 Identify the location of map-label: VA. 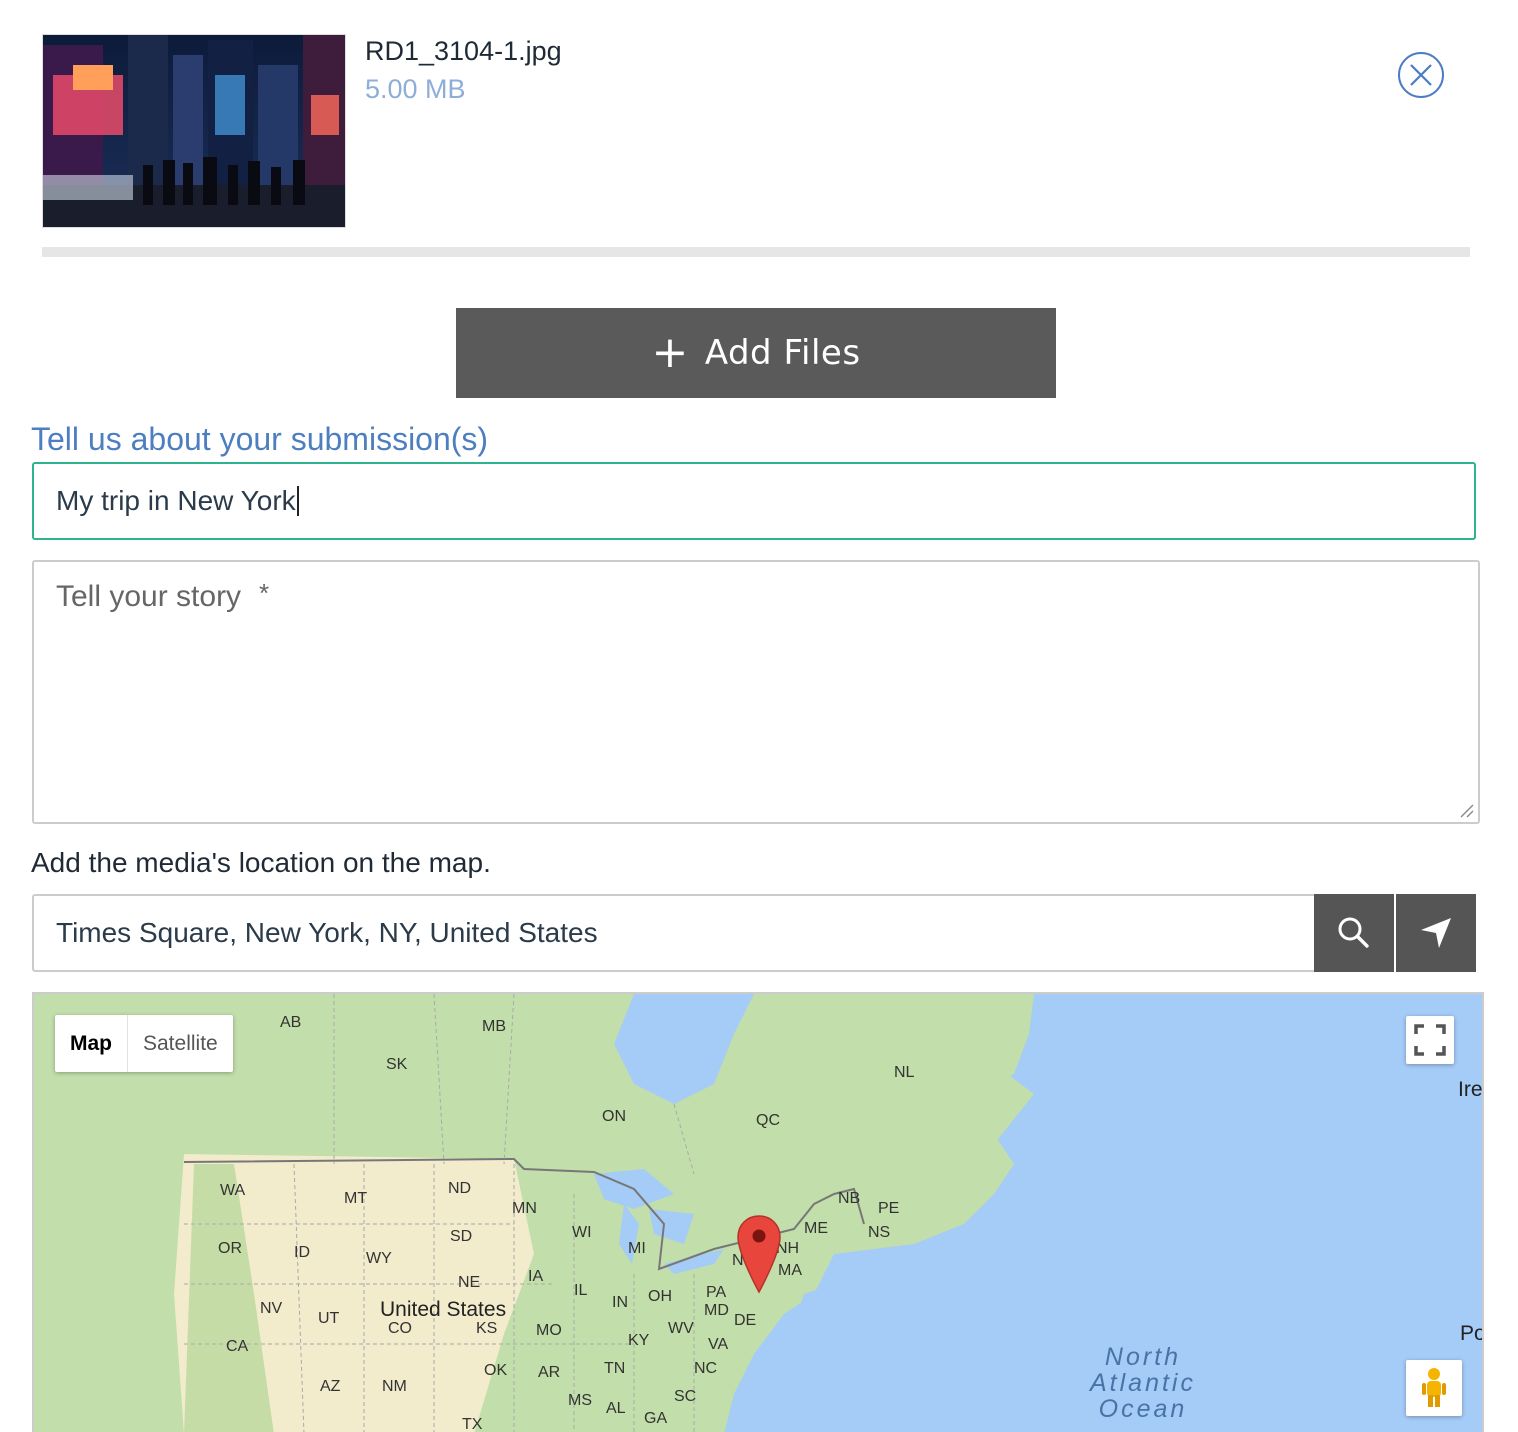
(718, 1344).